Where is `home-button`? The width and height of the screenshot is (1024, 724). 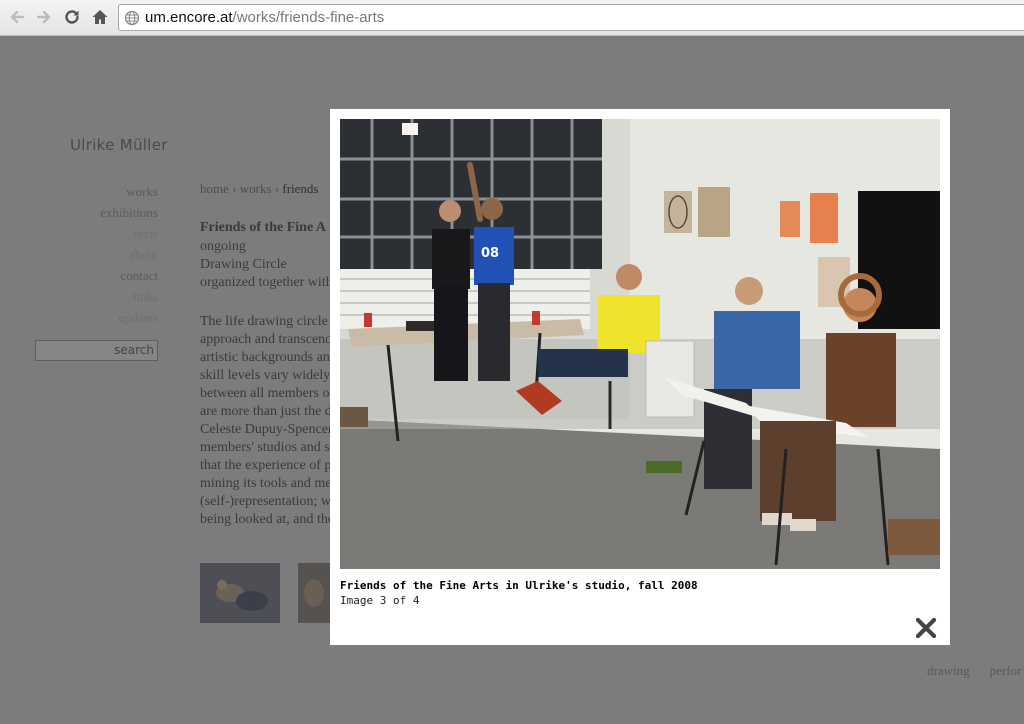 home-button is located at coordinates (100, 17).